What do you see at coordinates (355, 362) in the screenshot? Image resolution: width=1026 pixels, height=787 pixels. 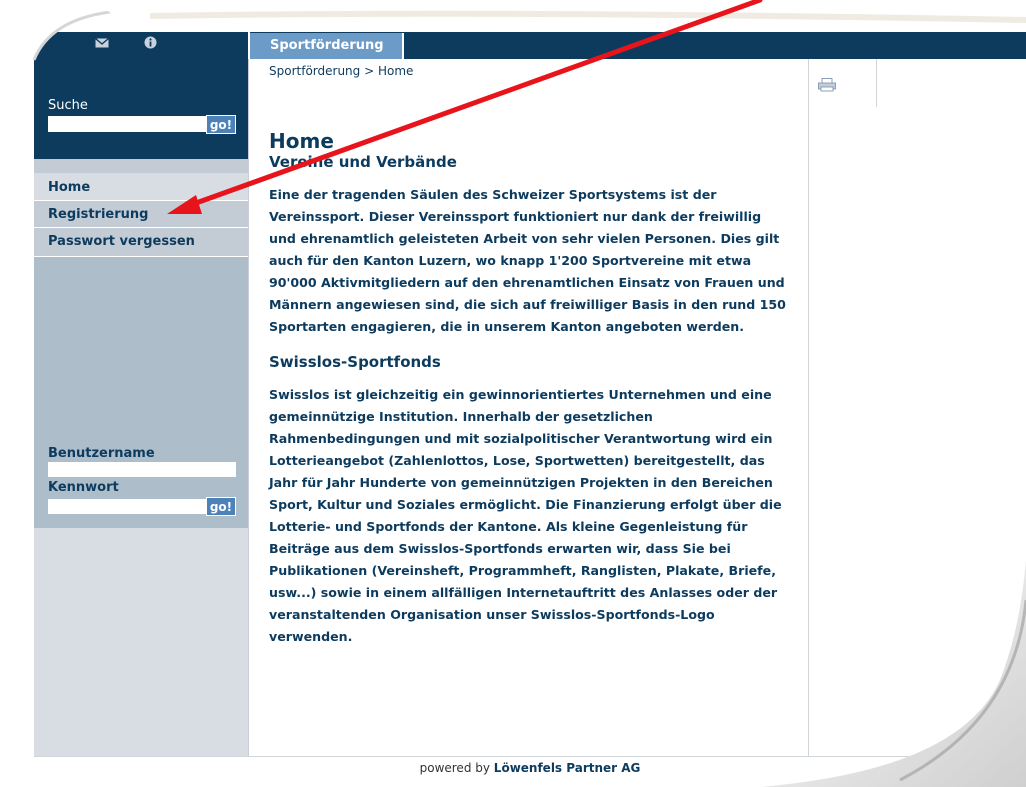 I see `section-heading-swisslos: Swisslos-Sportfonds` at bounding box center [355, 362].